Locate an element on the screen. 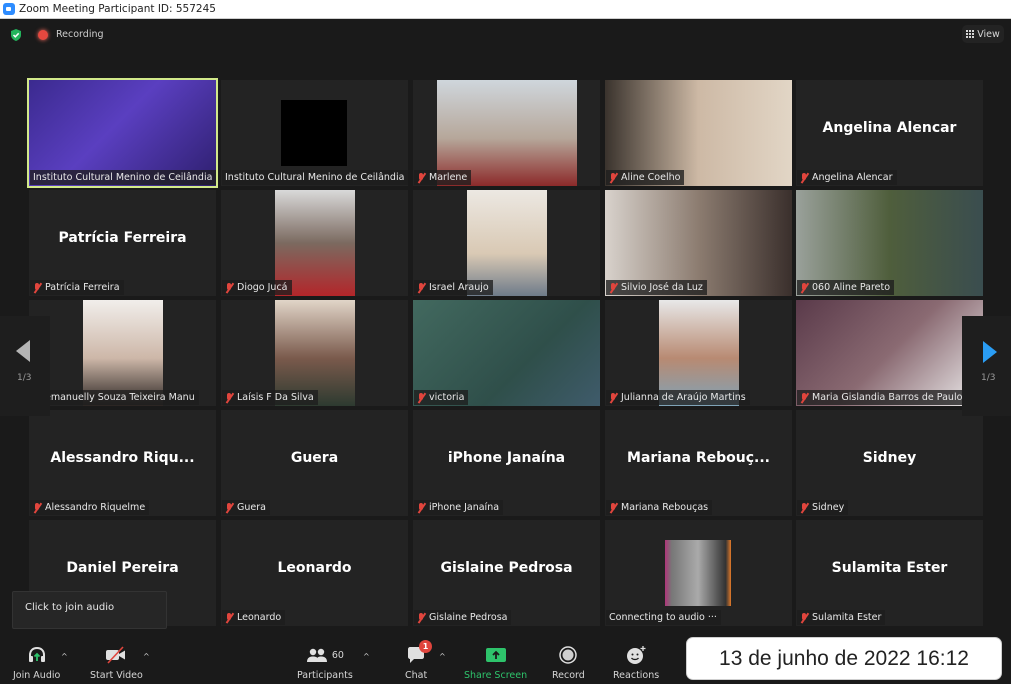  participant-name-label: Angelina Alencar is located at coordinates (847, 177).